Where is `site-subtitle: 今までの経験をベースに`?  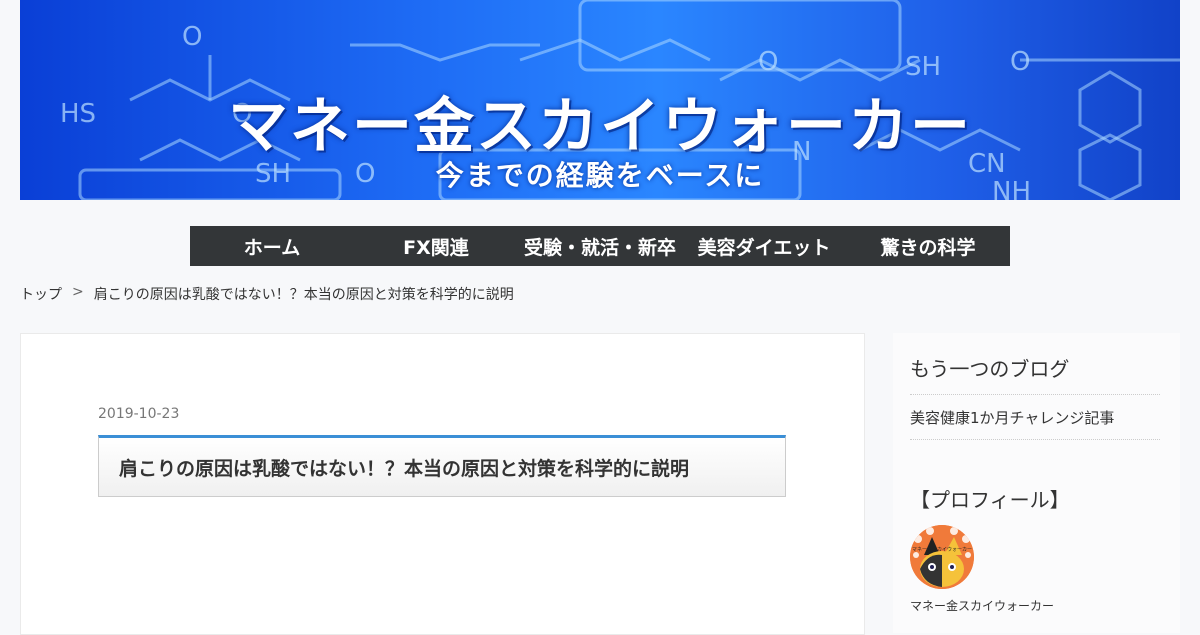 site-subtitle: 今までの経験をベースに is located at coordinates (600, 175).